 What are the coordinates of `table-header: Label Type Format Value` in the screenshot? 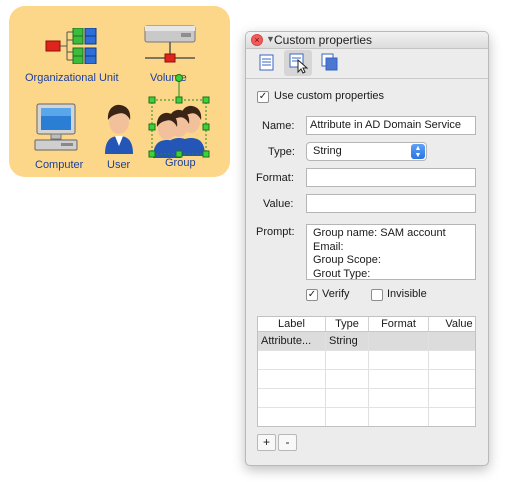 It's located at (366, 324).